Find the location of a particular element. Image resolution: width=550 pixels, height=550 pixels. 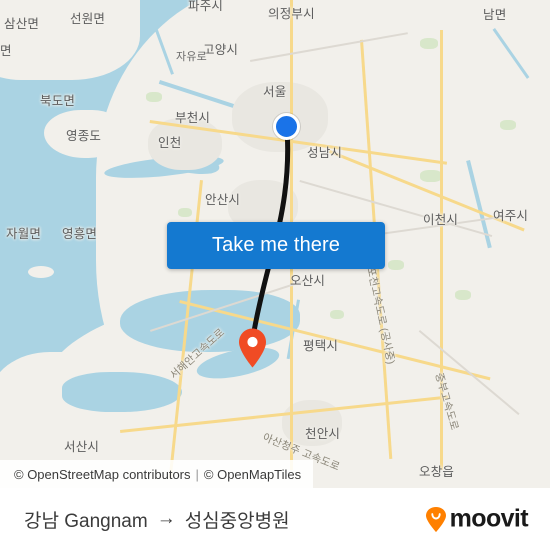

moovit-logo: moovit is located at coordinates (477, 519).